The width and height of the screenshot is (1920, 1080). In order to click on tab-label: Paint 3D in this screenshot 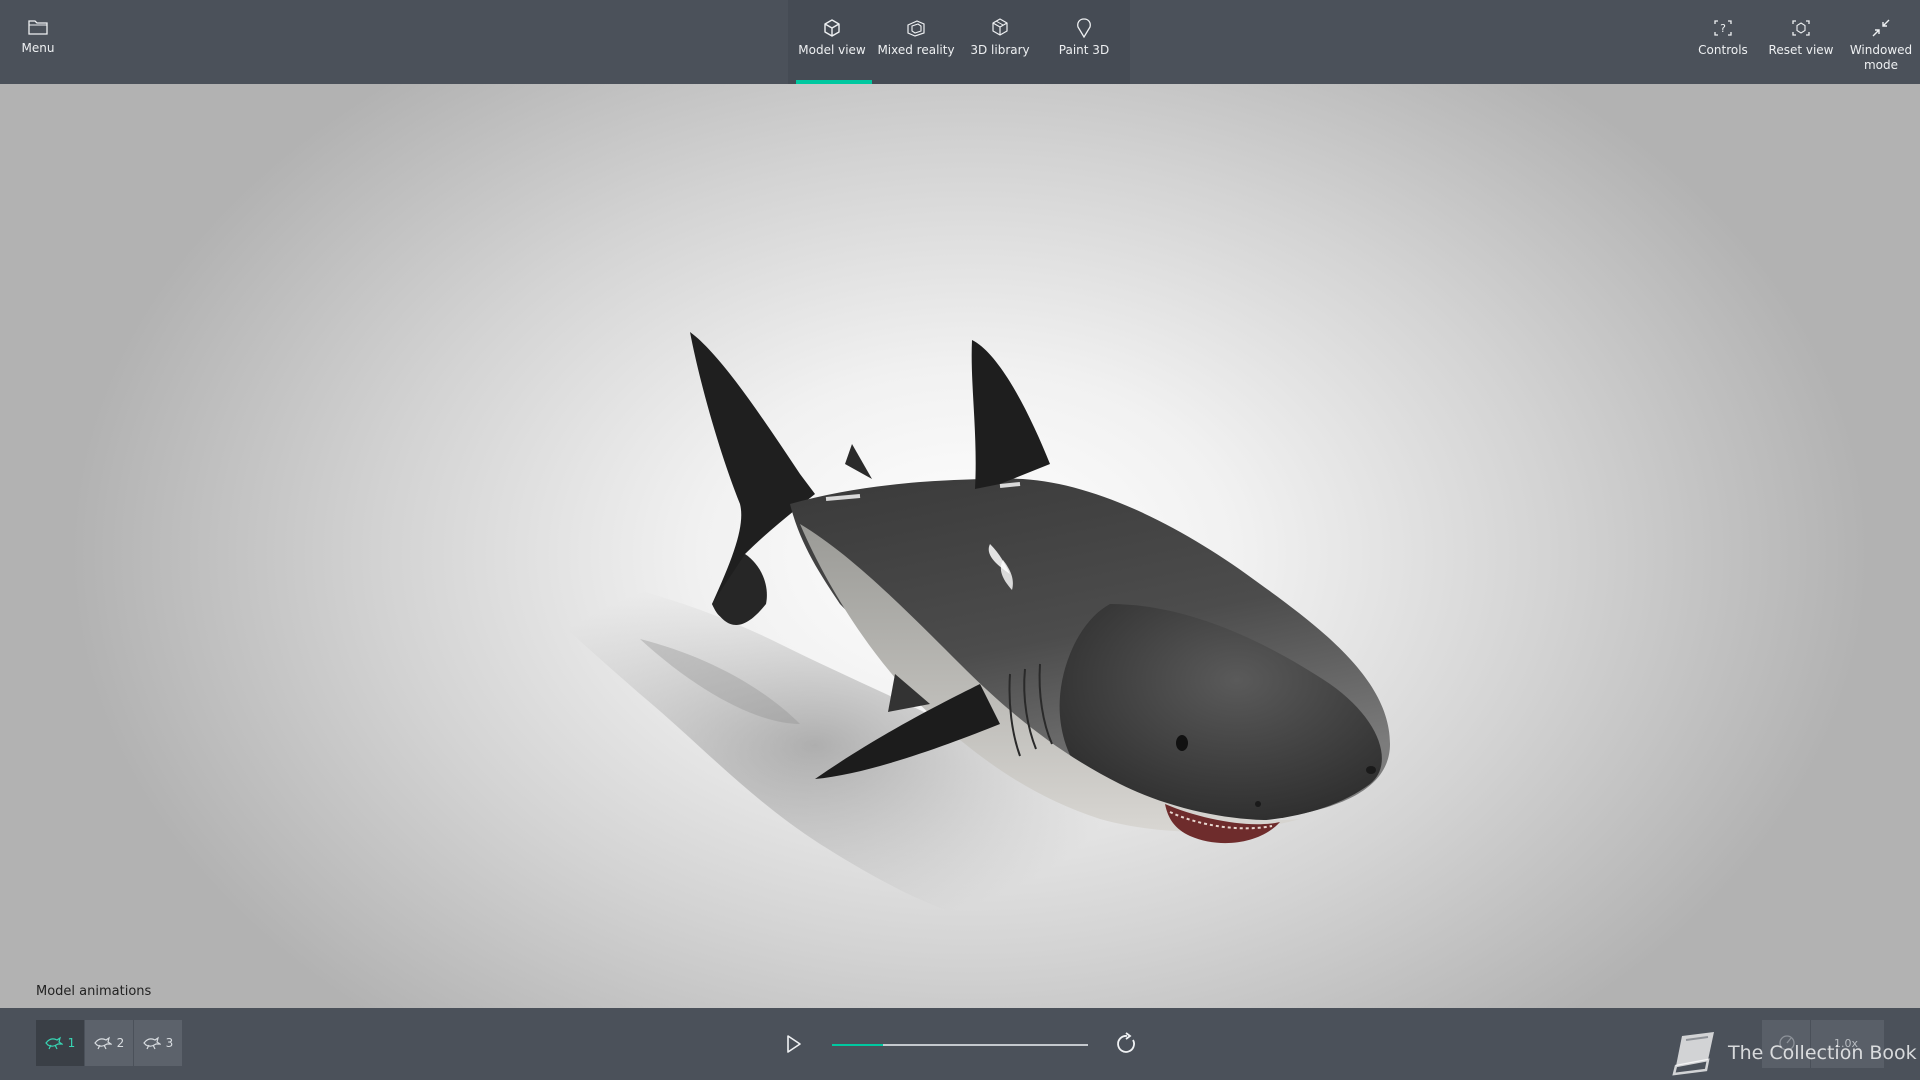, I will do `click(1084, 50)`.